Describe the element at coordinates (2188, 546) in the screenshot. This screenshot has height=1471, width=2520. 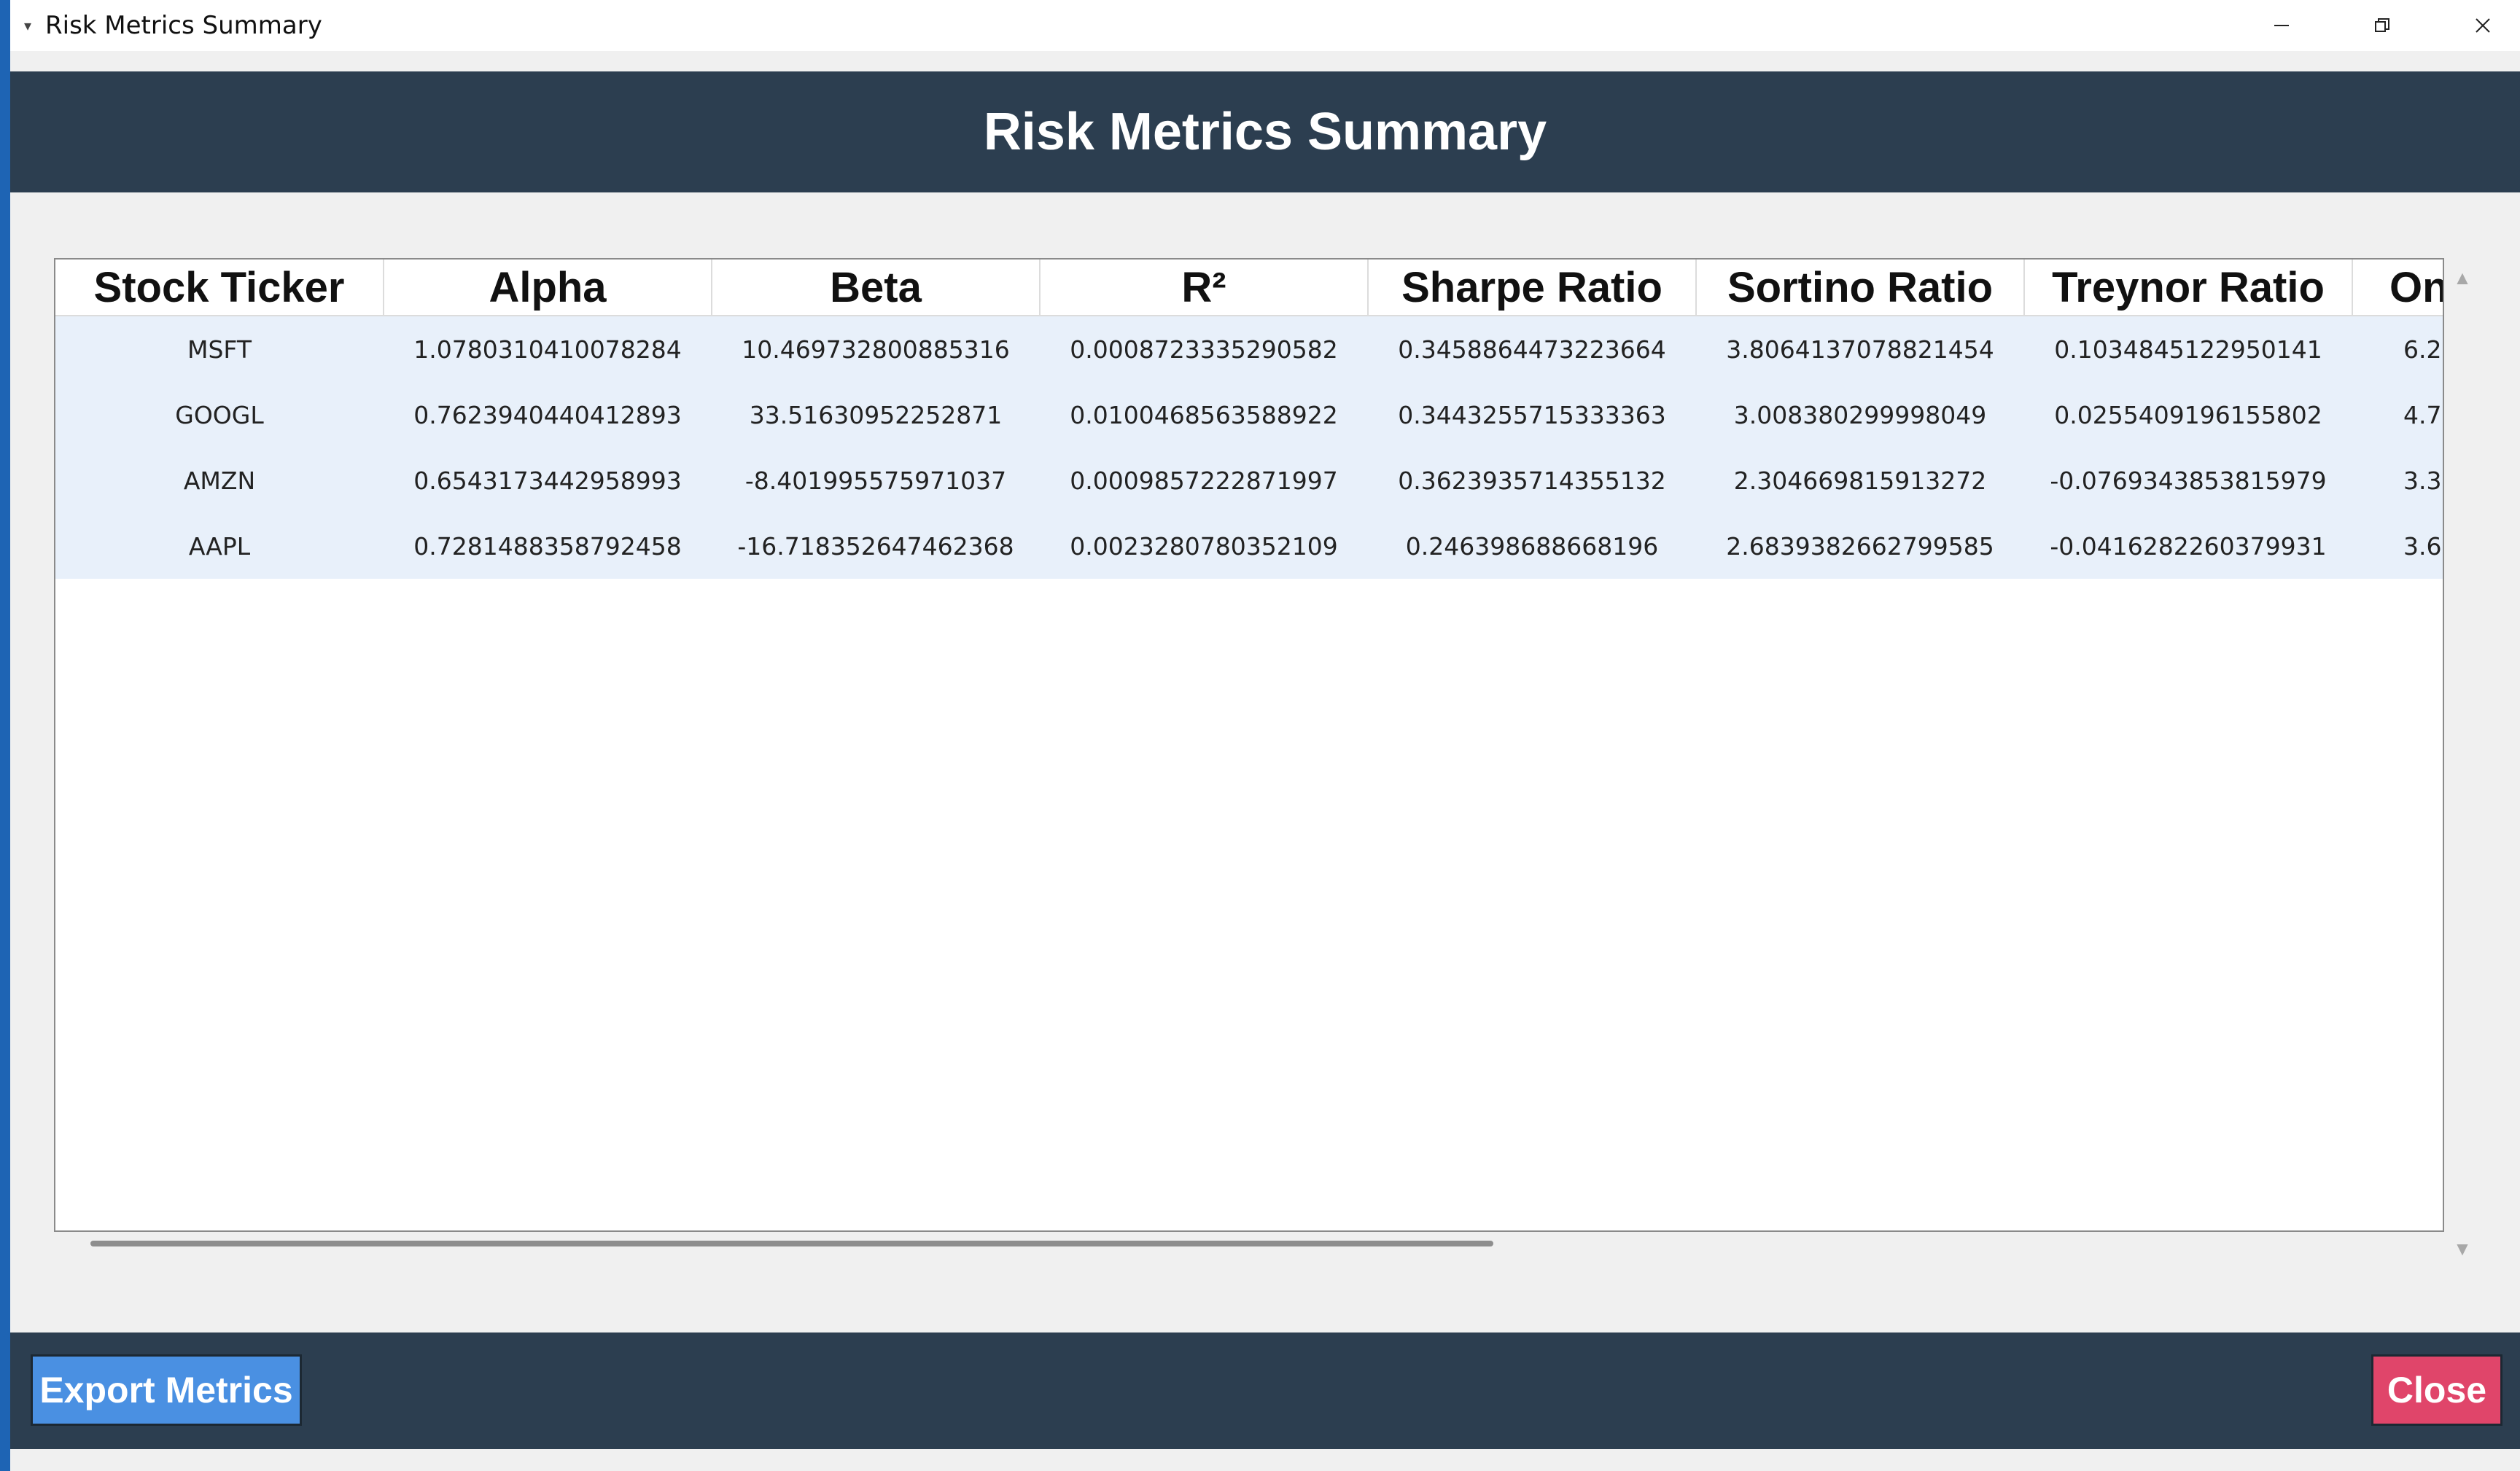
I see `table-cell: -0.0416282260379931` at that location.